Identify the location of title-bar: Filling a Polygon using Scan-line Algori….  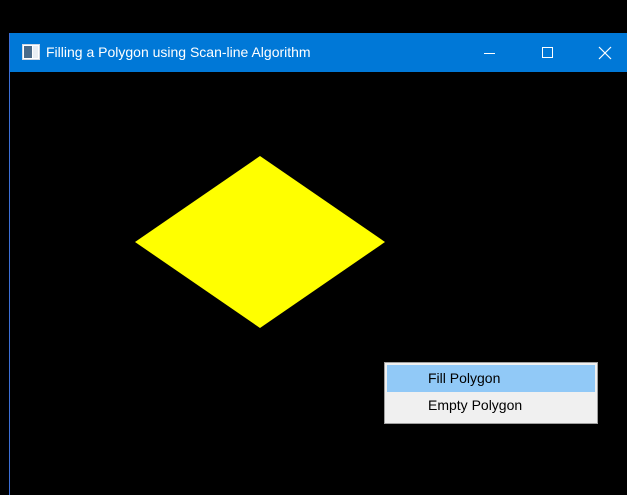
(318, 52).